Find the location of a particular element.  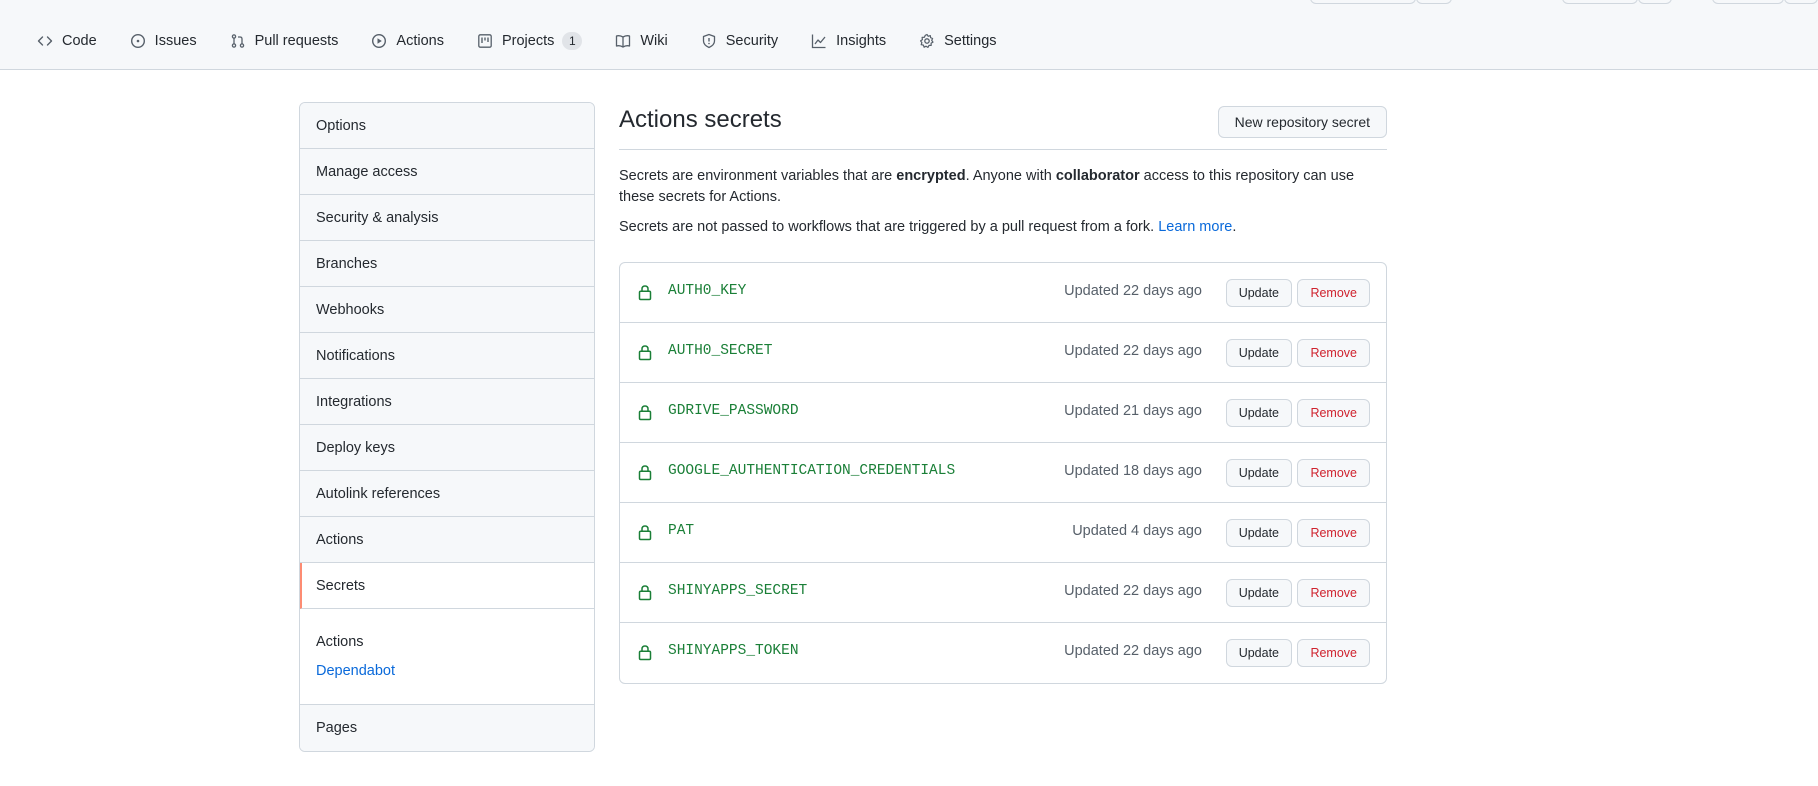

tab-projects: Projects 1 is located at coordinates (529, 41).